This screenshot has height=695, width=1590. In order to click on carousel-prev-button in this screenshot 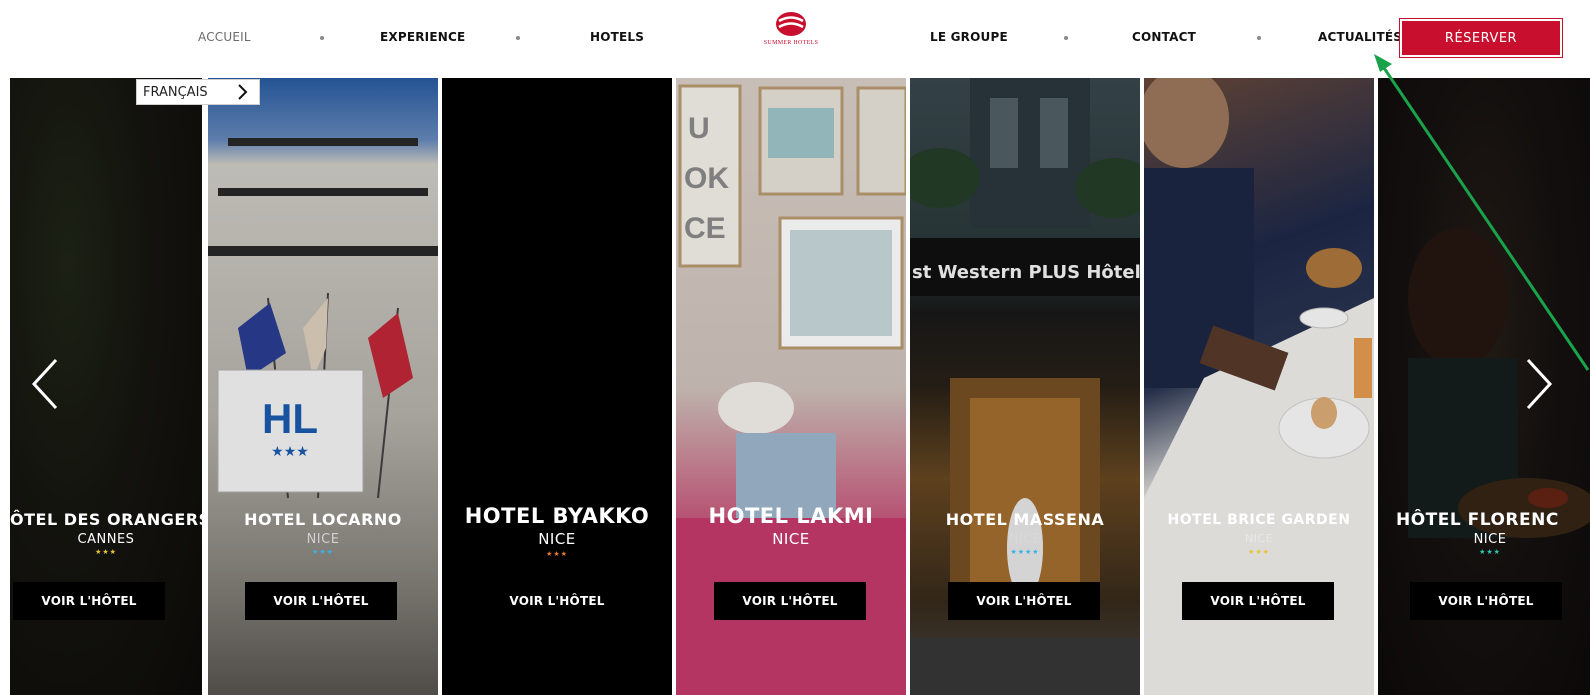, I will do `click(45, 384)`.